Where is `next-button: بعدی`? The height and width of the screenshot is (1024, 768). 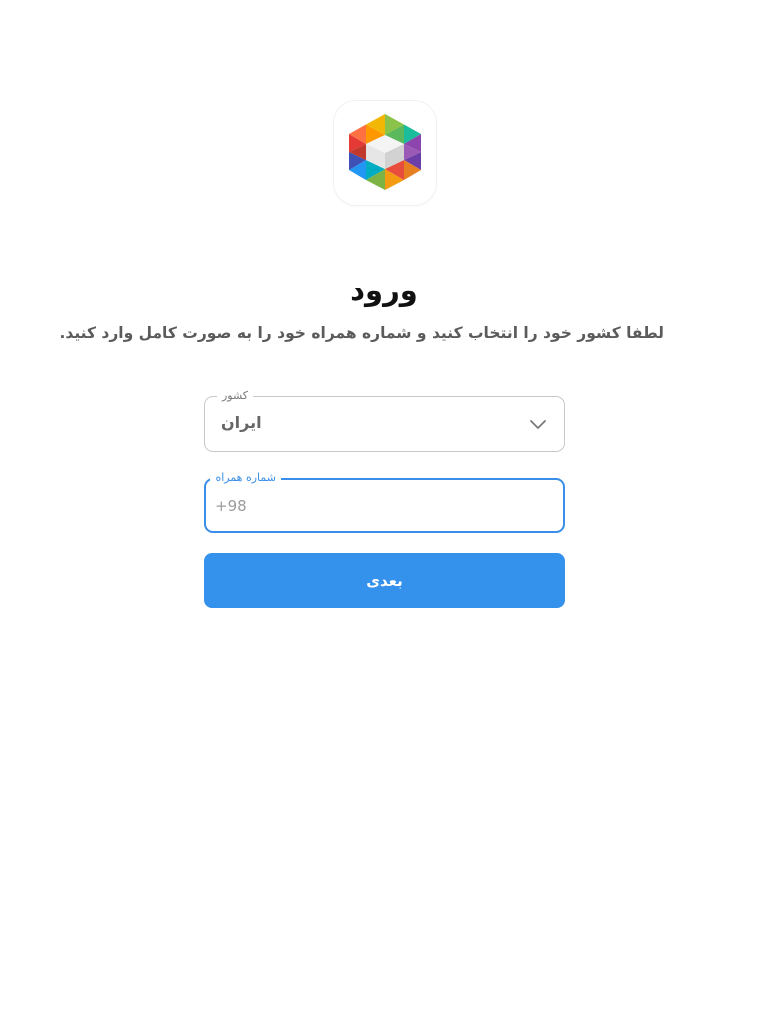 next-button: بعدی is located at coordinates (384, 580).